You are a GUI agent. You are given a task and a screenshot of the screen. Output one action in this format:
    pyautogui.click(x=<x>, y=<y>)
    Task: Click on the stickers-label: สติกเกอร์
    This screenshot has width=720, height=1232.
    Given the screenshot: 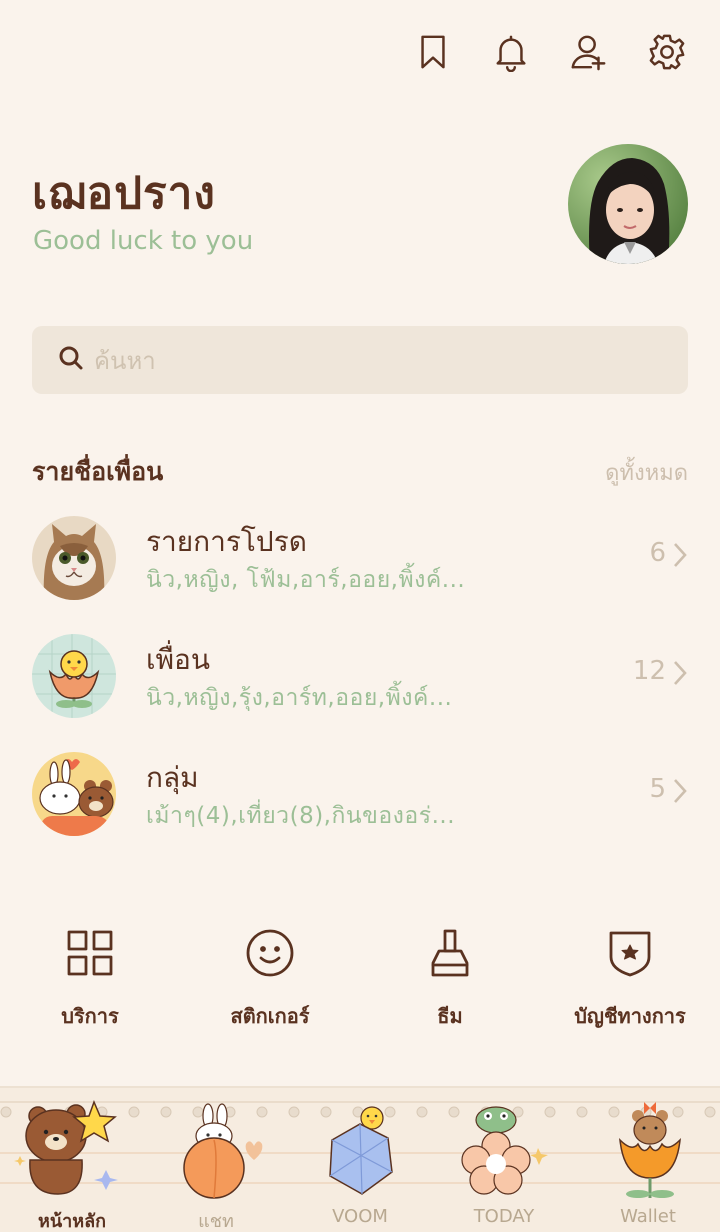 What is the action you would take?
    pyautogui.click(x=270, y=1016)
    